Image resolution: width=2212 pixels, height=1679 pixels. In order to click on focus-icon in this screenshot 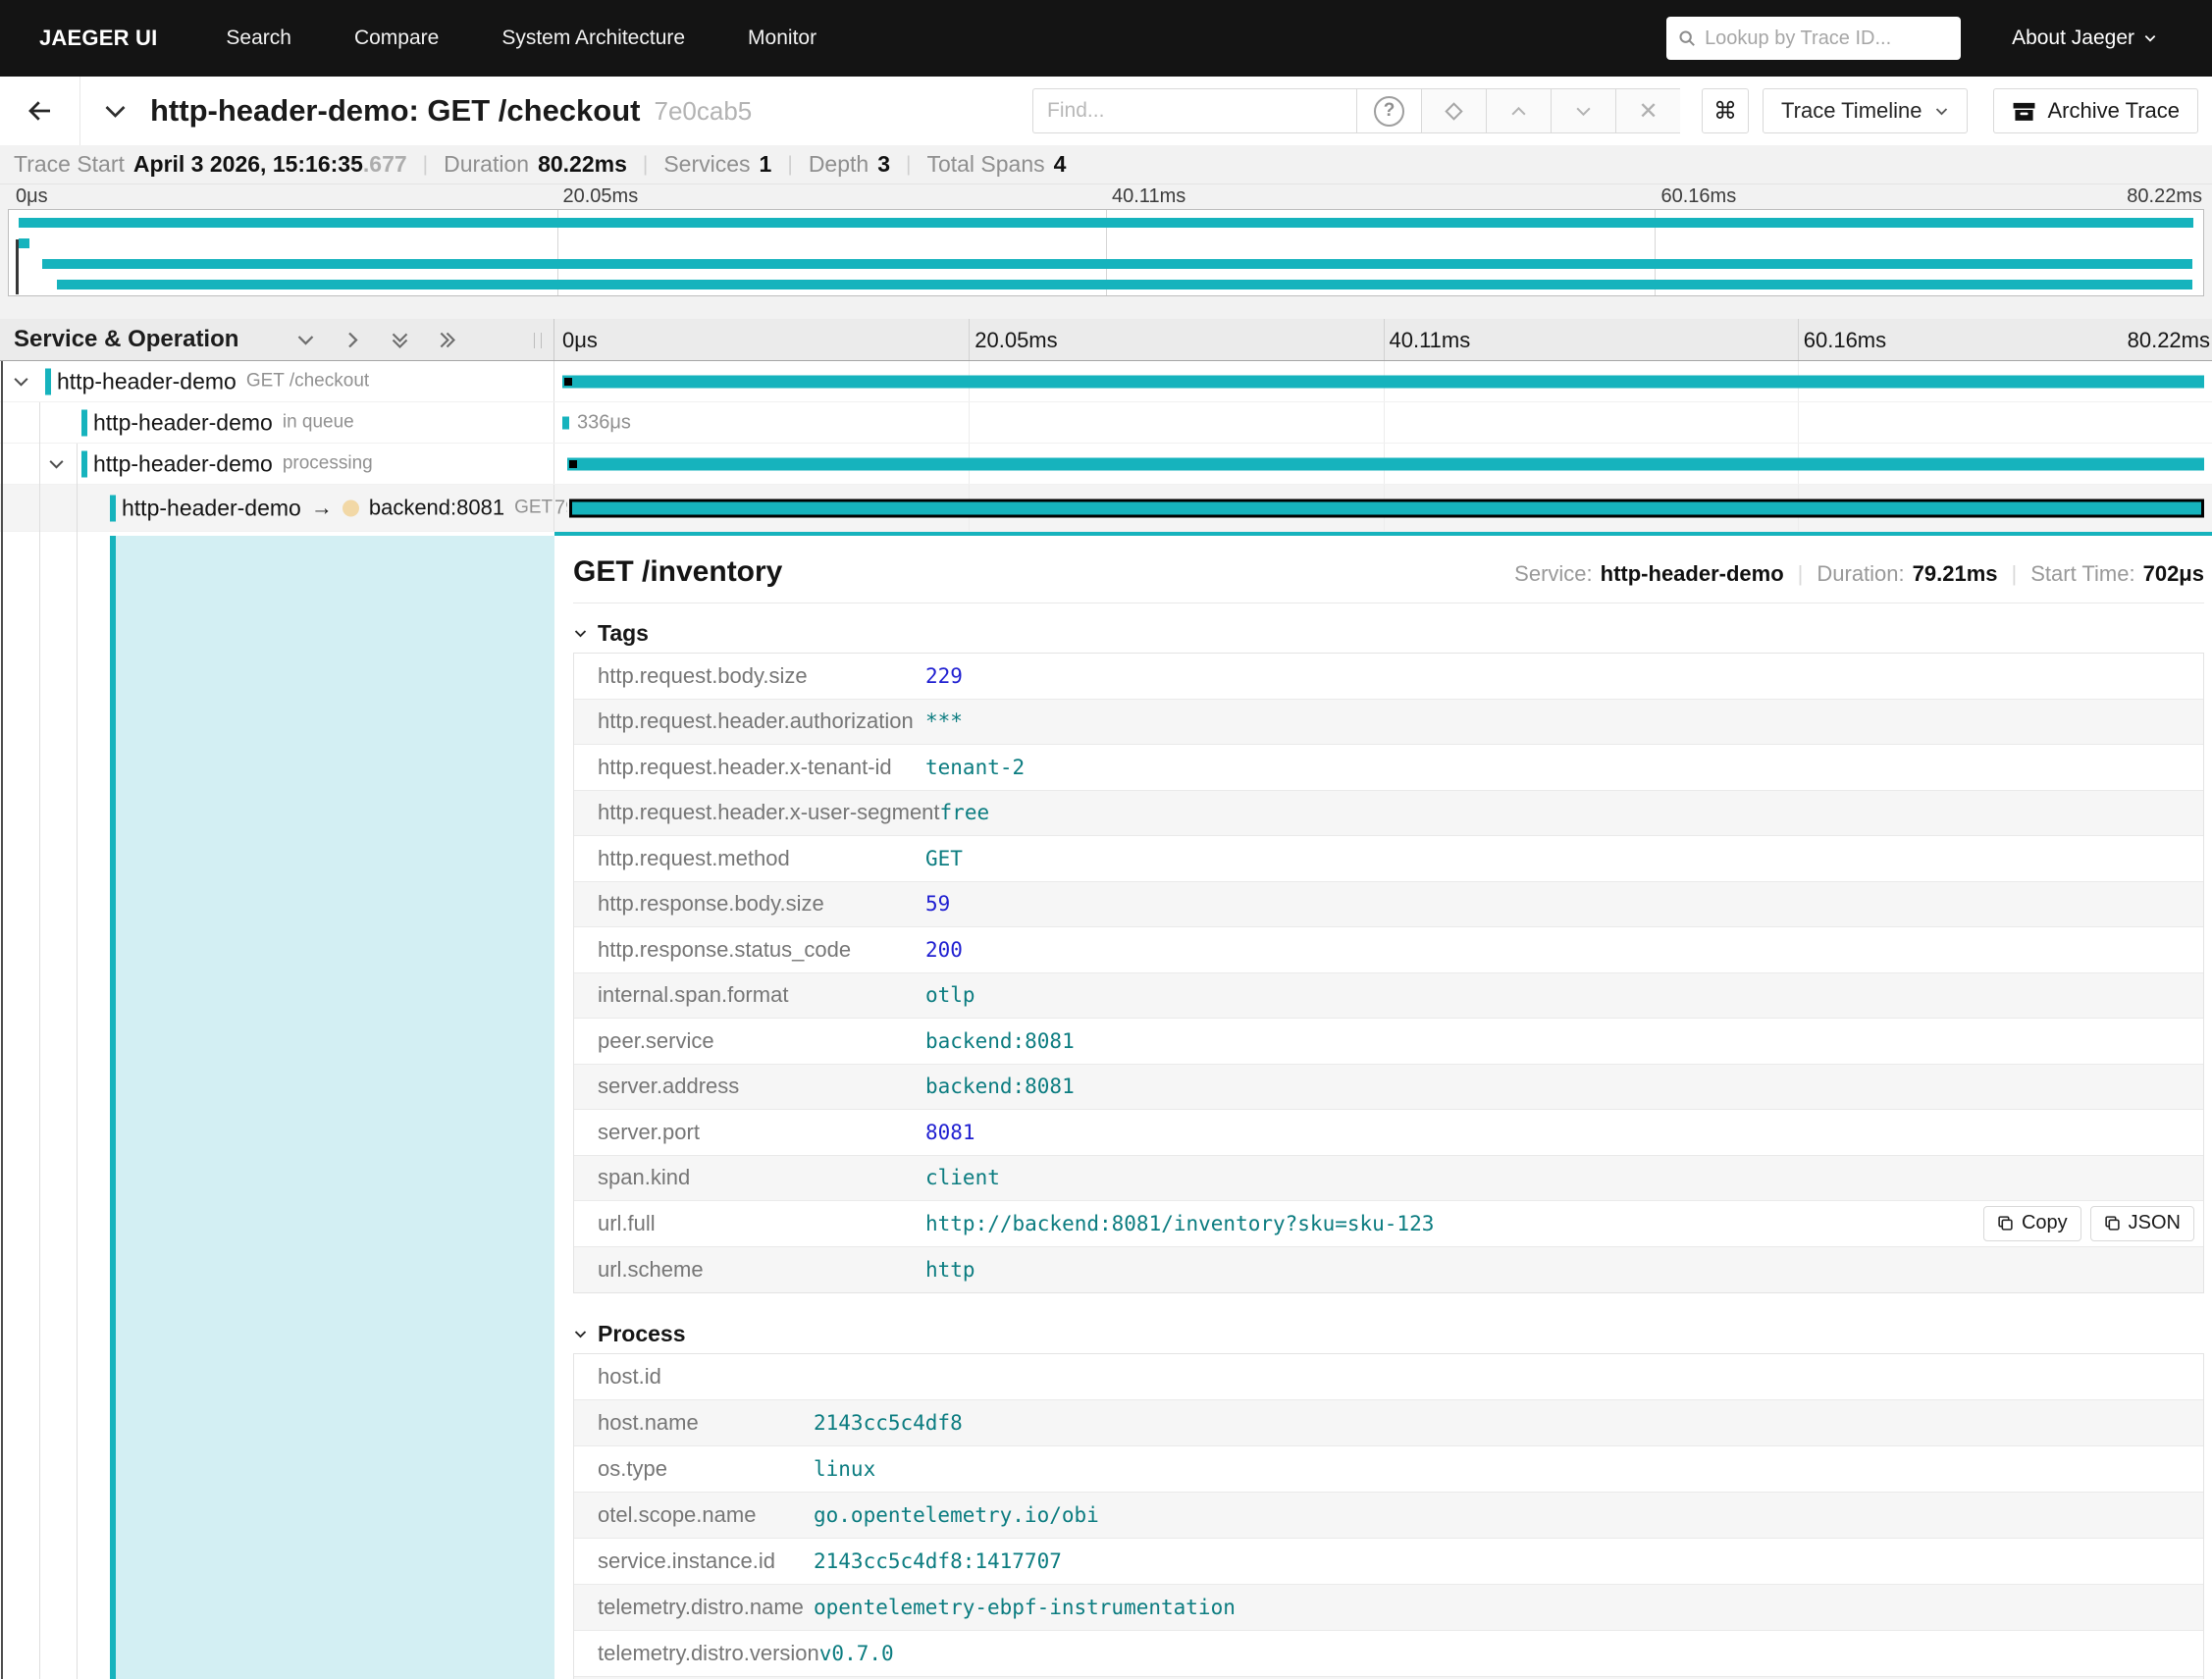, I will do `click(1454, 111)`.